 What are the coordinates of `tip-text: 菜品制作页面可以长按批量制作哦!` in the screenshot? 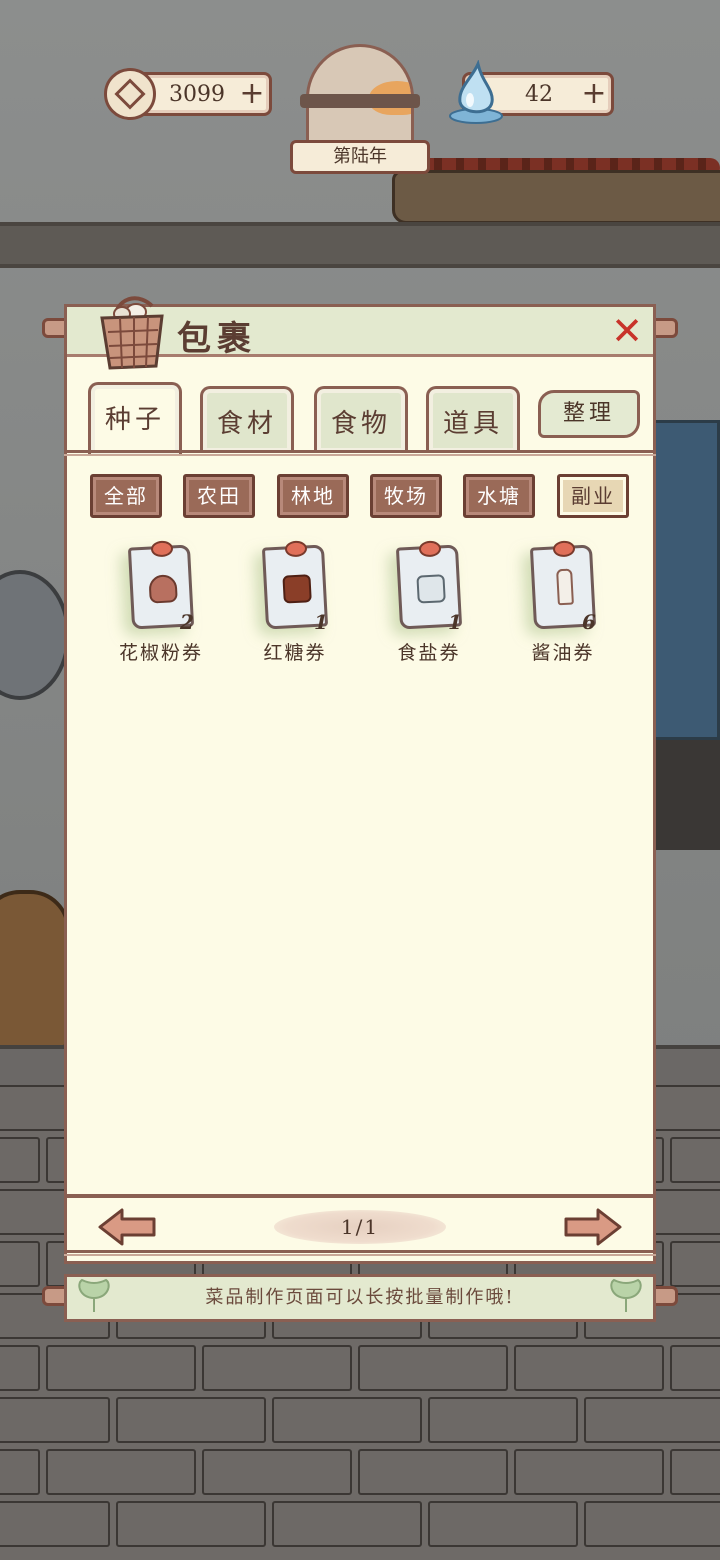 It's located at (360, 1297).